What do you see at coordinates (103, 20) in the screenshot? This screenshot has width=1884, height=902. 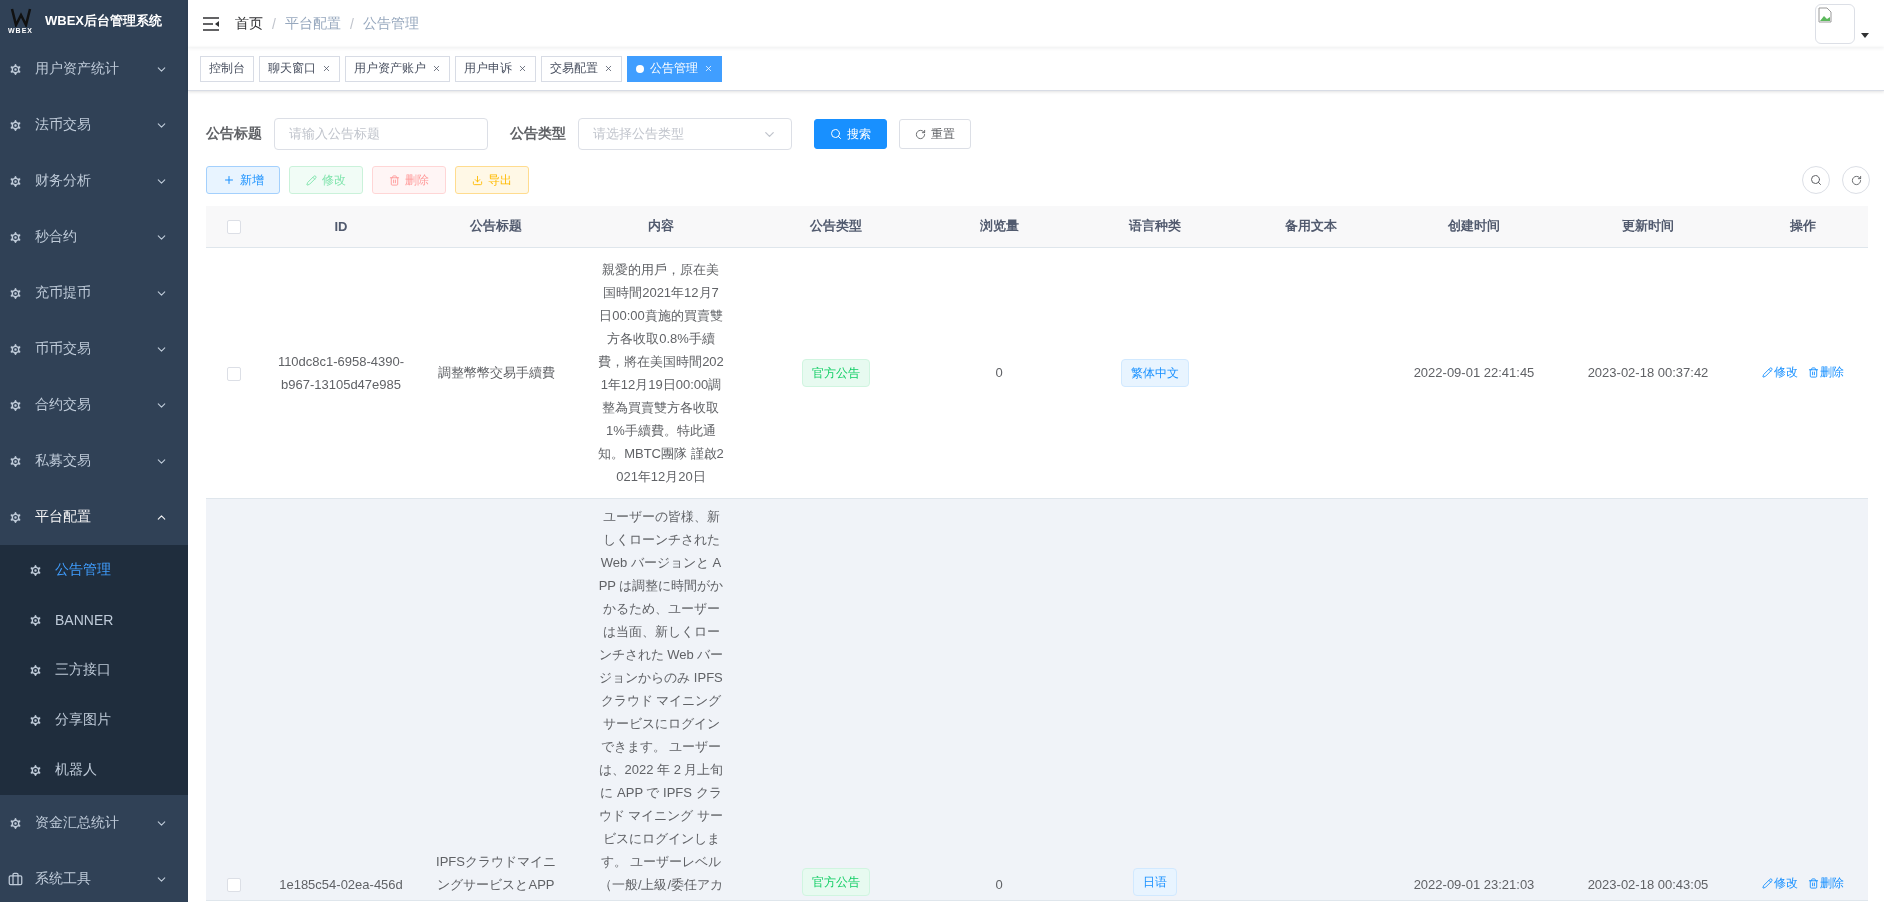 I see `app-title: WBEX后台管理系统` at bounding box center [103, 20].